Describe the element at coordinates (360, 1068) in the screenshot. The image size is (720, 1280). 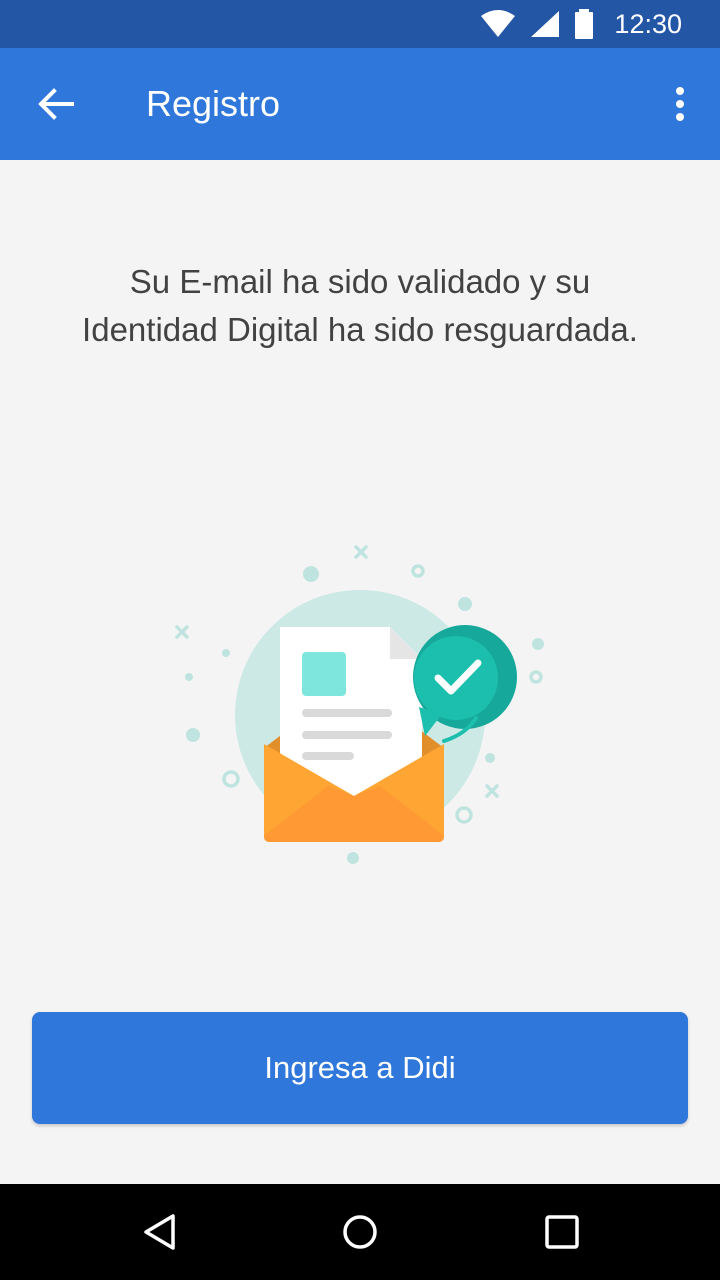
I see `ingresa-button: Ingresa a Didi` at that location.